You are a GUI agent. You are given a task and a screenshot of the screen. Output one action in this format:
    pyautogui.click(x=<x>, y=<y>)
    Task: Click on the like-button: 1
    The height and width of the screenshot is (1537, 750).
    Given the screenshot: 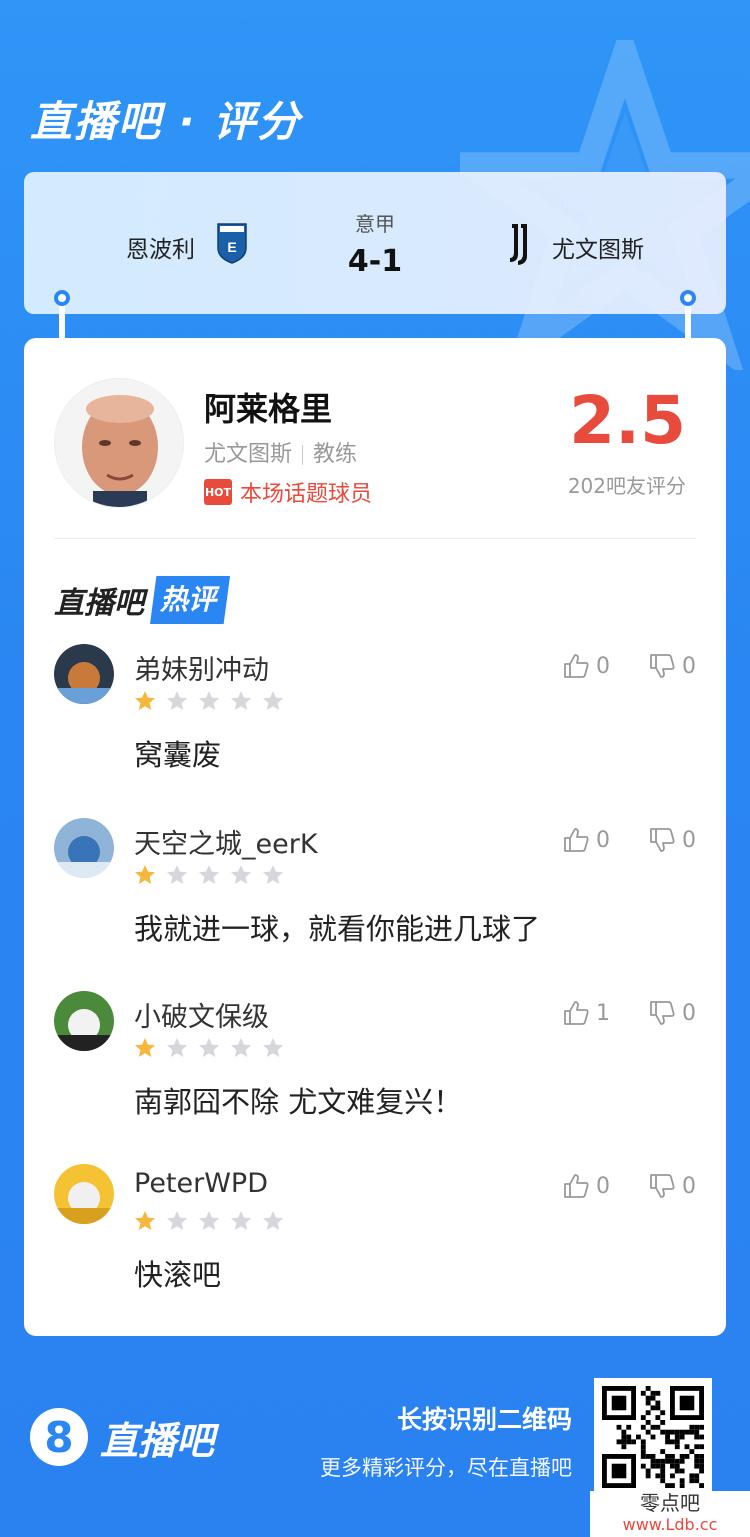 What is the action you would take?
    pyautogui.click(x=586, y=1013)
    